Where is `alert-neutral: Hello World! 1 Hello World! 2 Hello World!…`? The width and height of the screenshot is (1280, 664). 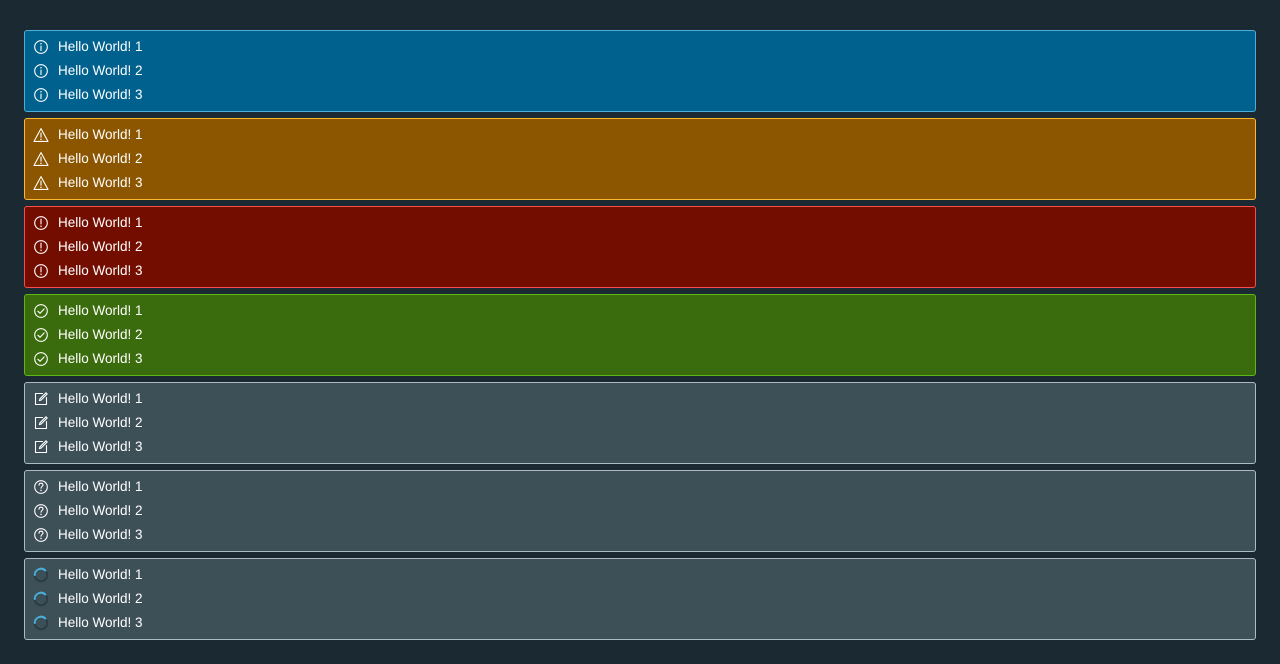 alert-neutral: Hello World! 1 Hello World! 2 Hello World!… is located at coordinates (640, 423).